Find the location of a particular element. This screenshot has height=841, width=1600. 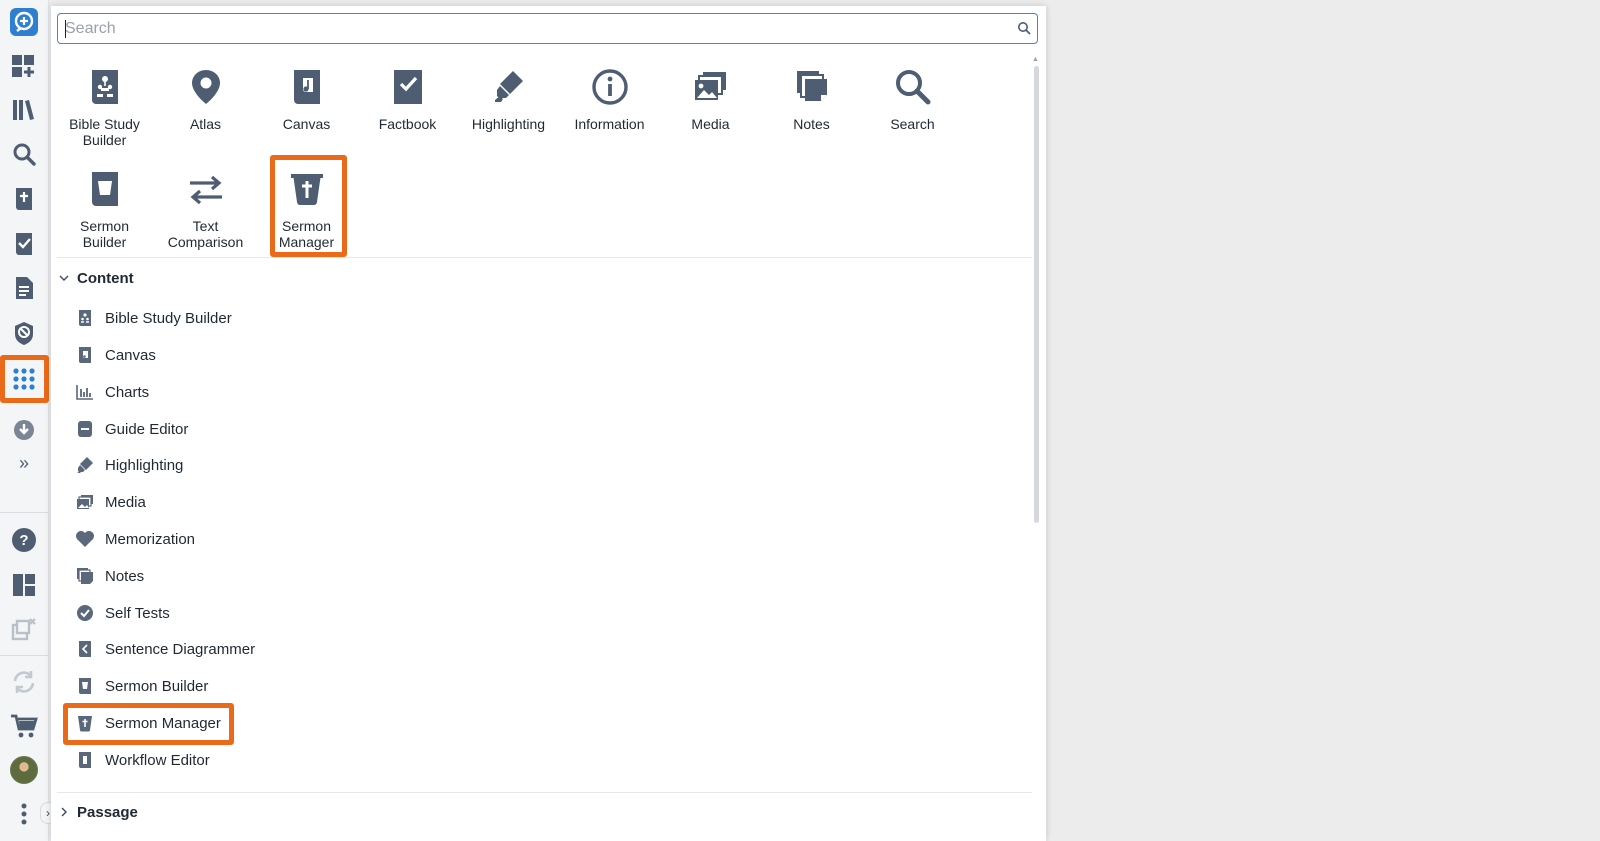

list-item-workflow-editor: Workflow Editor is located at coordinates (142, 760).